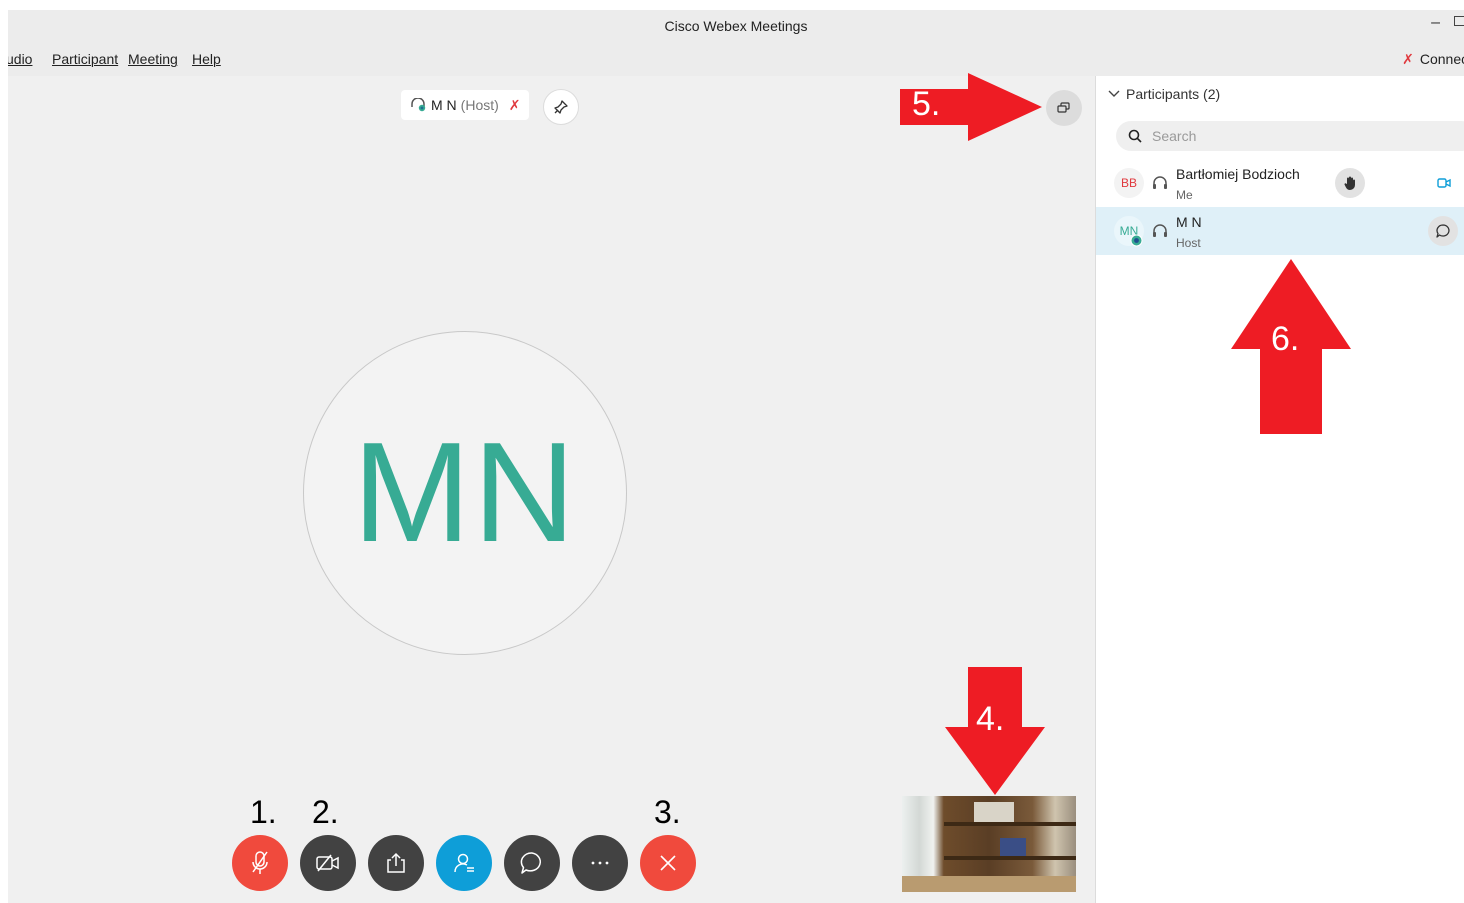 The width and height of the screenshot is (1464, 903). What do you see at coordinates (926, 104) in the screenshot?
I see `annotation-label-5: 5.` at bounding box center [926, 104].